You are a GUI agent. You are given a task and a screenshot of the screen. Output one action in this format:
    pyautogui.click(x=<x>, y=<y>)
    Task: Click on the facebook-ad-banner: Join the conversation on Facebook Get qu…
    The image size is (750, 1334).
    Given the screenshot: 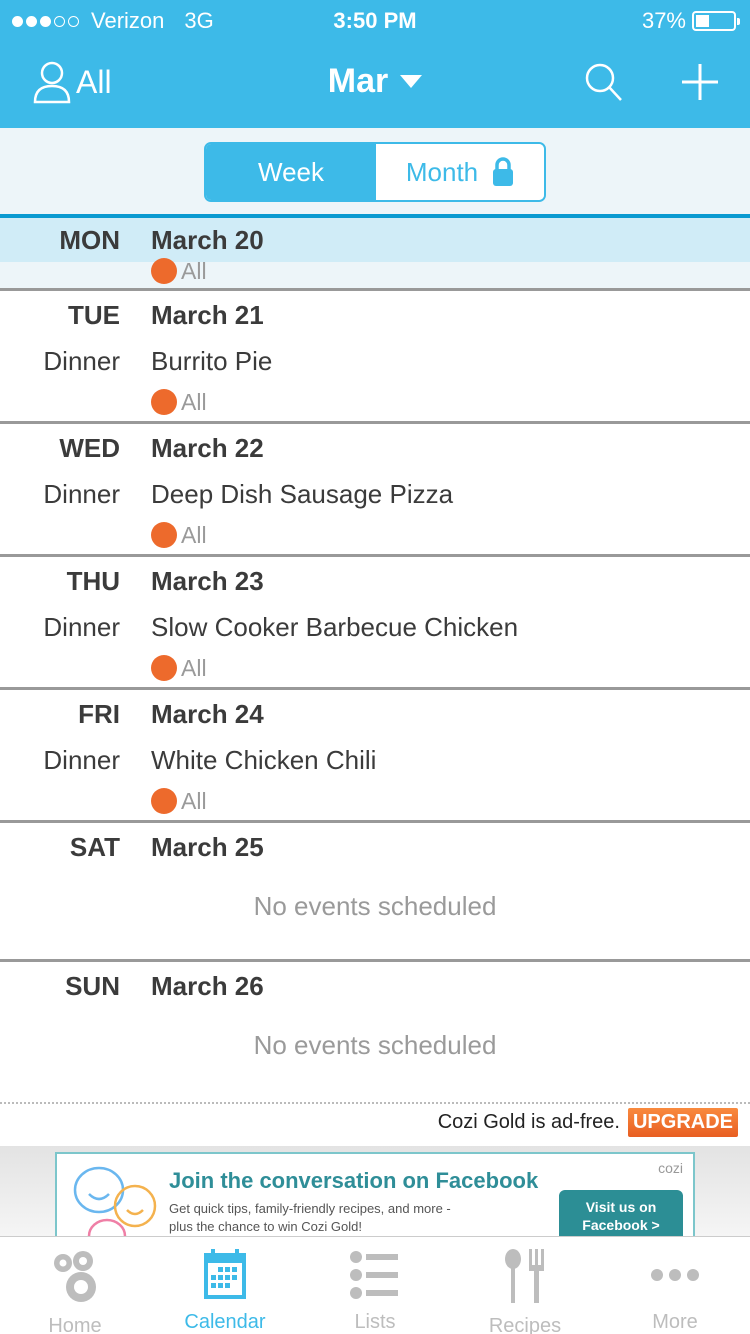 What is the action you would take?
    pyautogui.click(x=375, y=1194)
    